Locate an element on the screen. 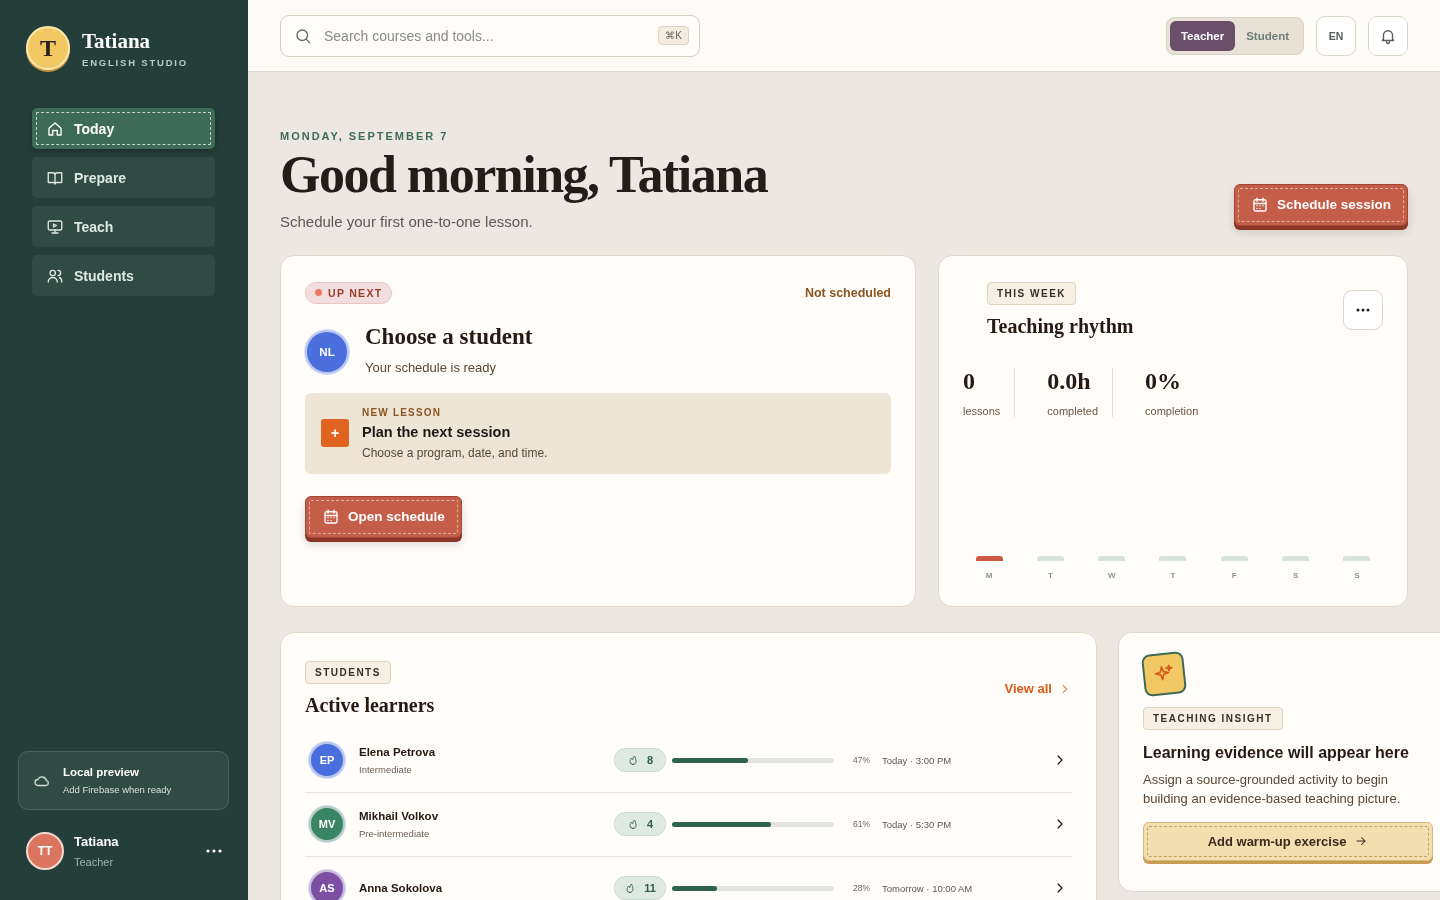  greeting-subtitle: Schedule your first one-to-one lesson. is located at coordinates (407, 221).